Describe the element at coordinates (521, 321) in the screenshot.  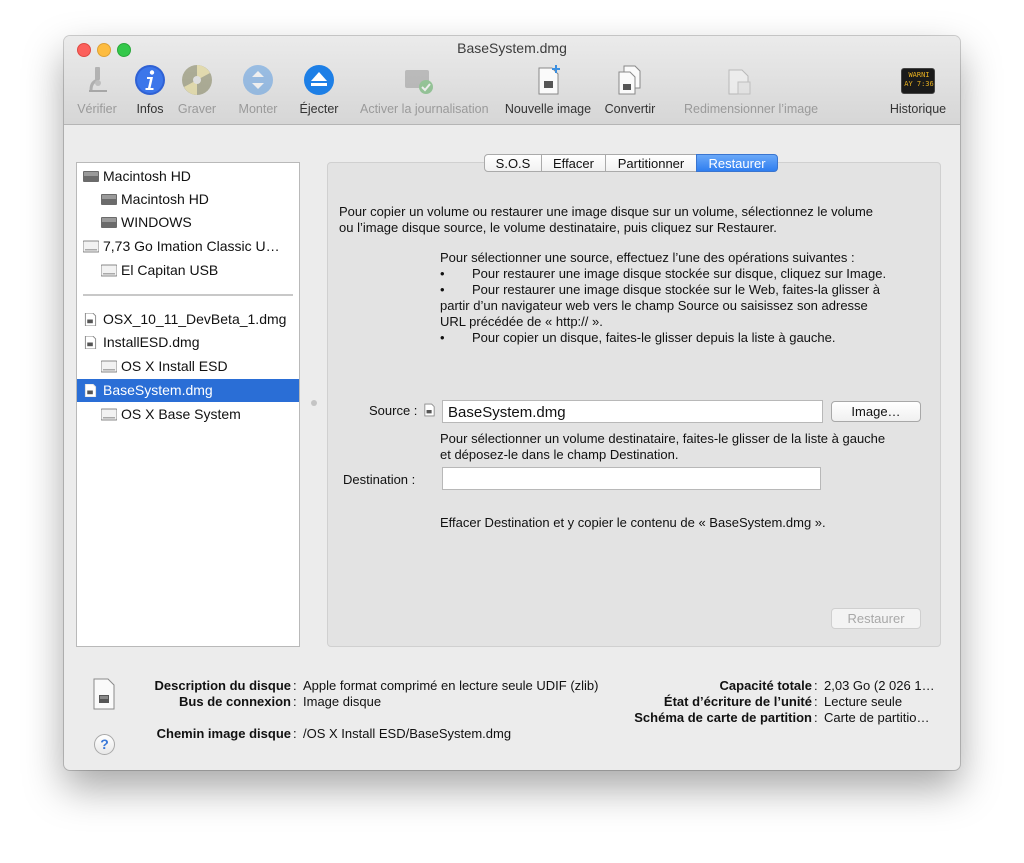
I see `bullet-2-line-3: URL précédée de « http:// ».` at that location.